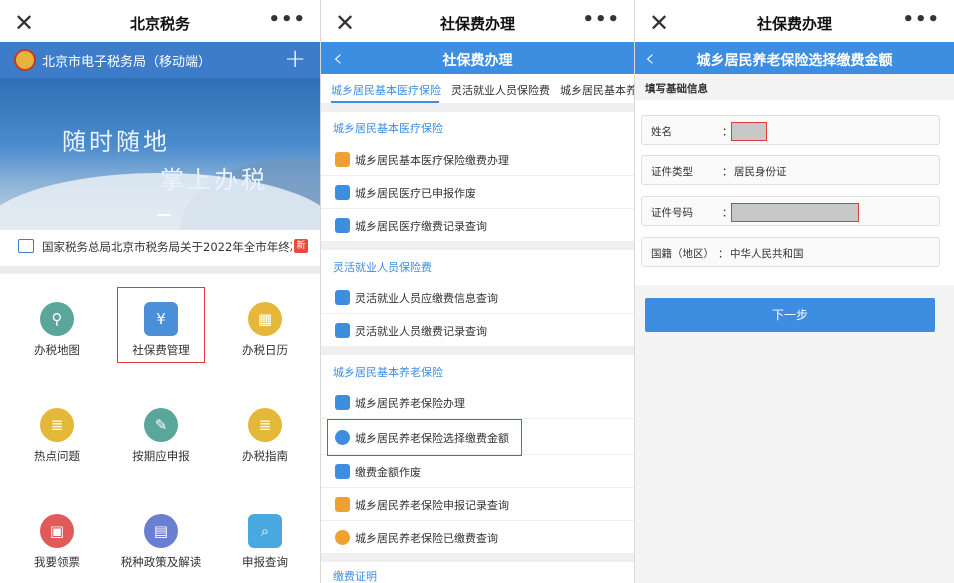  What do you see at coordinates (265, 562) in the screenshot?
I see `grid-item-label: 申报查询` at bounding box center [265, 562].